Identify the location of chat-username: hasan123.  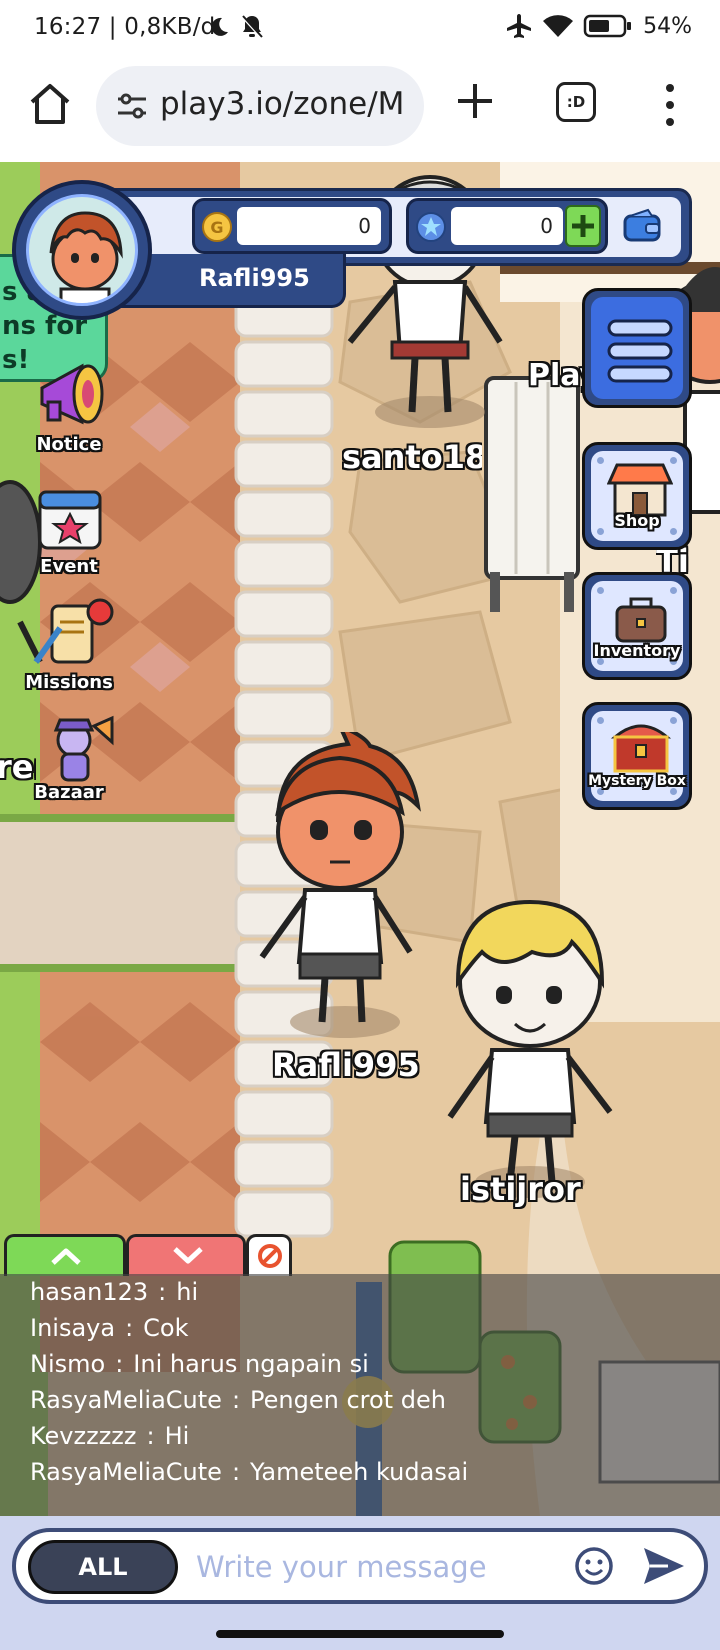
(89, 1292).